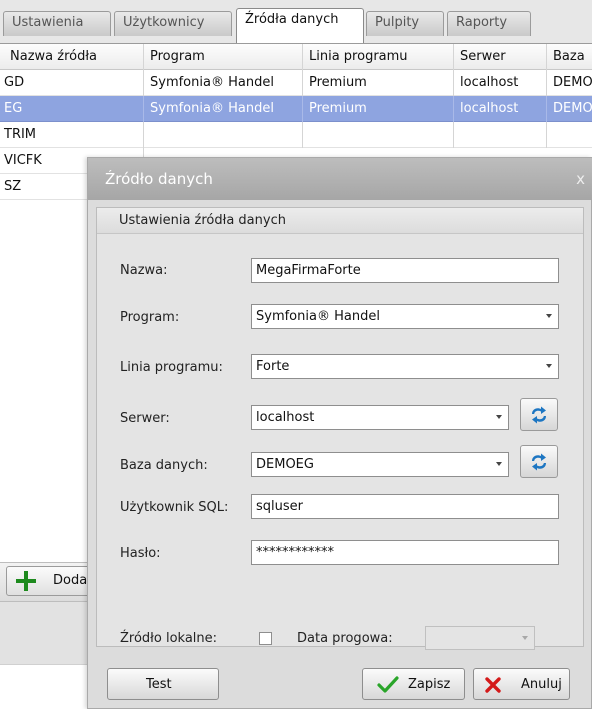 The width and height of the screenshot is (592, 709). I want to click on sql-user-input: sqluser, so click(405, 506).